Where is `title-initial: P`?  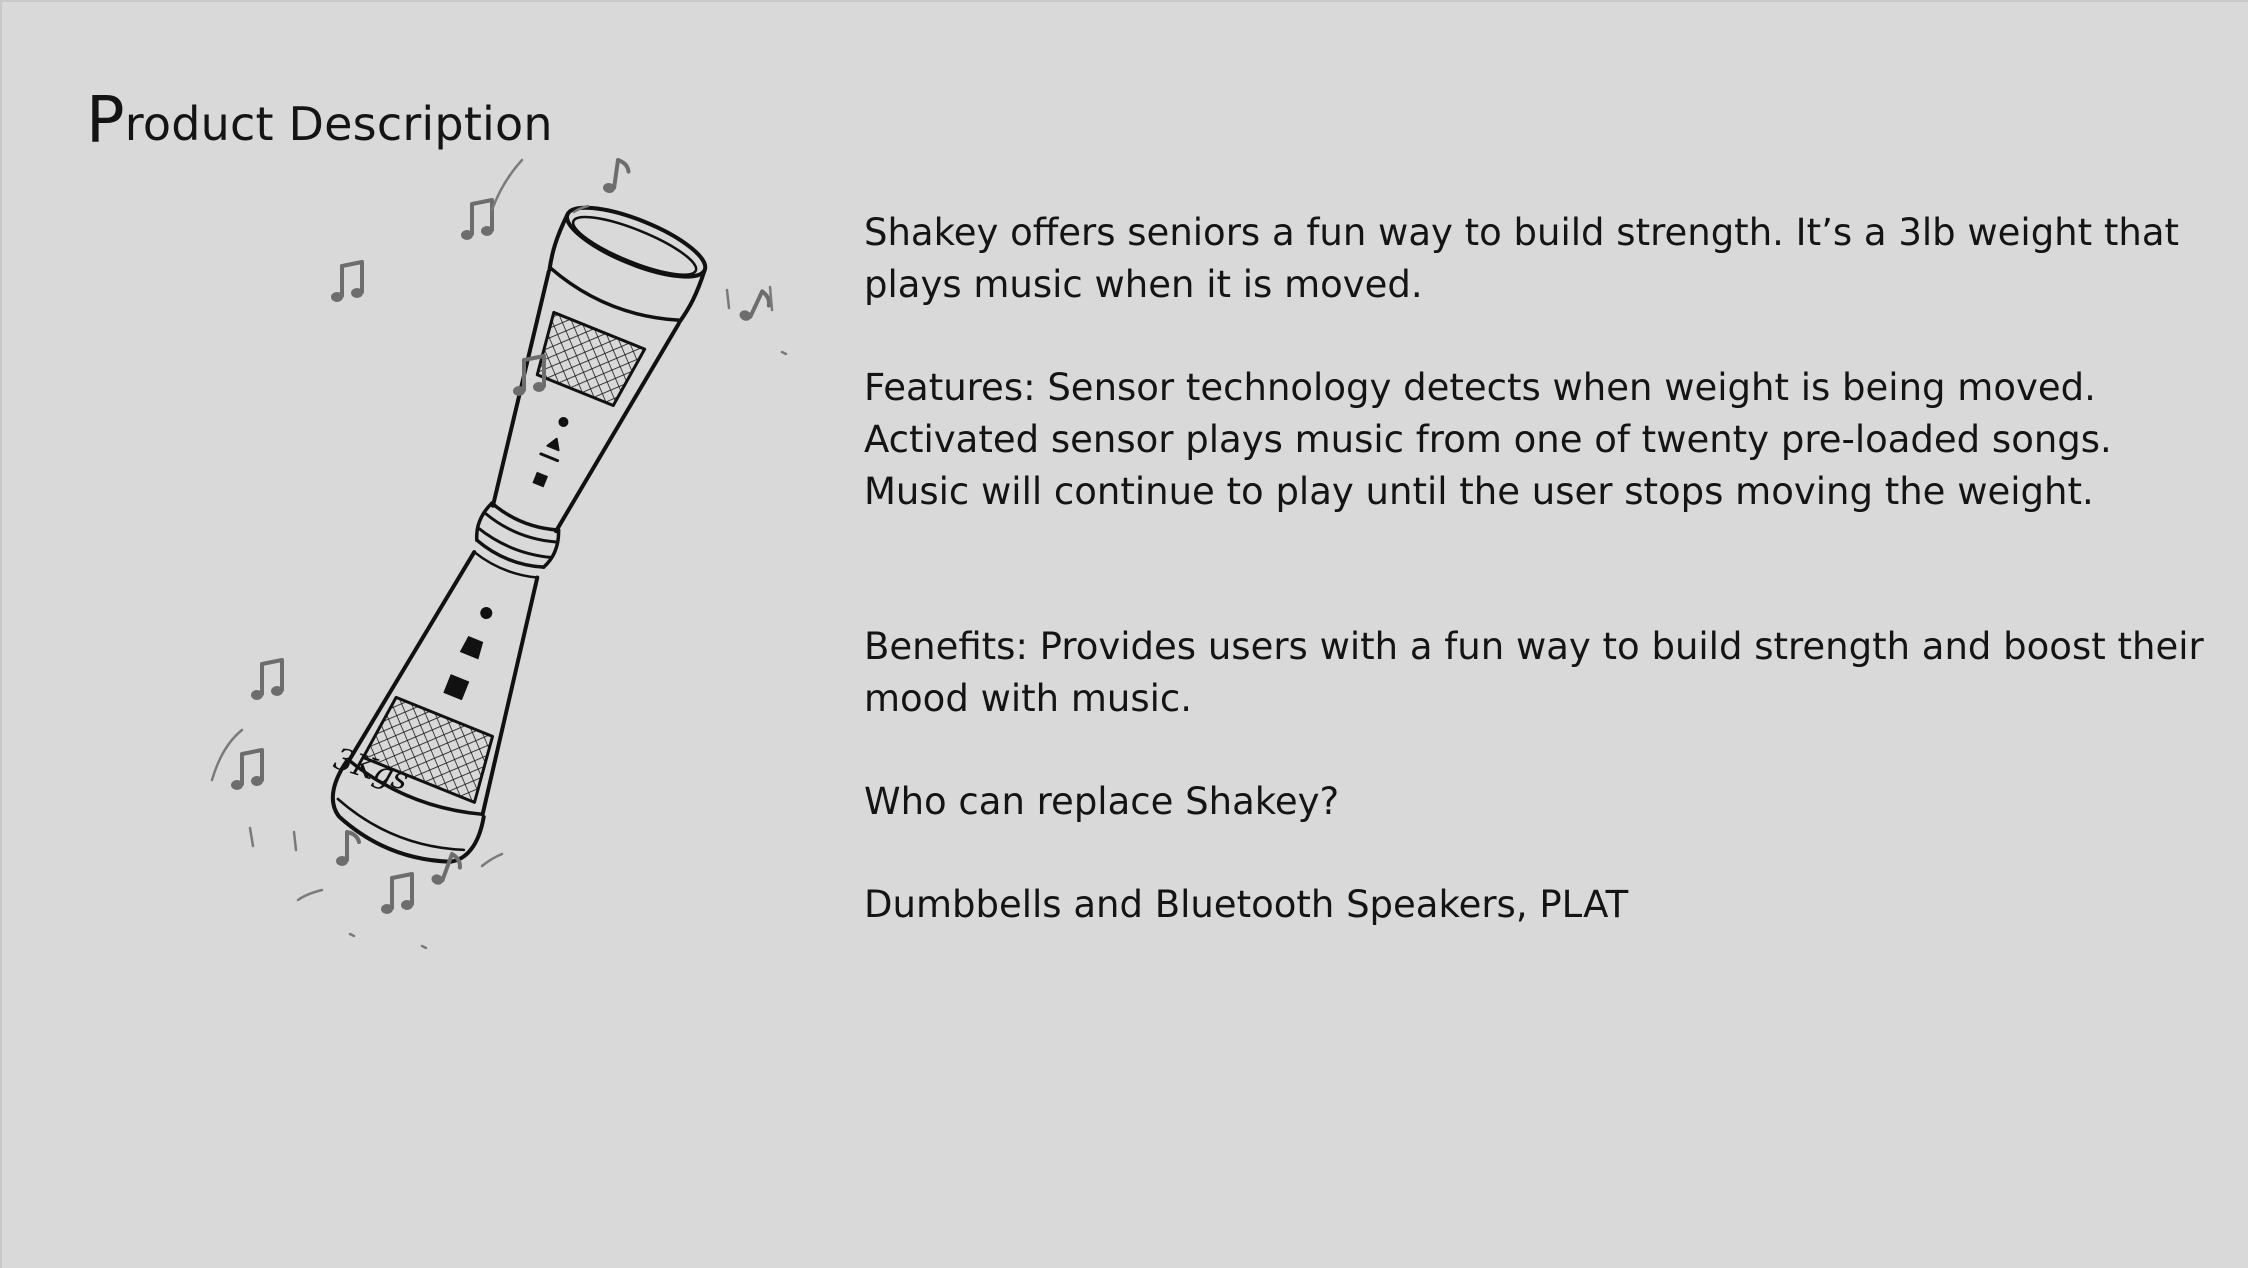 title-initial: P is located at coordinates (105, 121).